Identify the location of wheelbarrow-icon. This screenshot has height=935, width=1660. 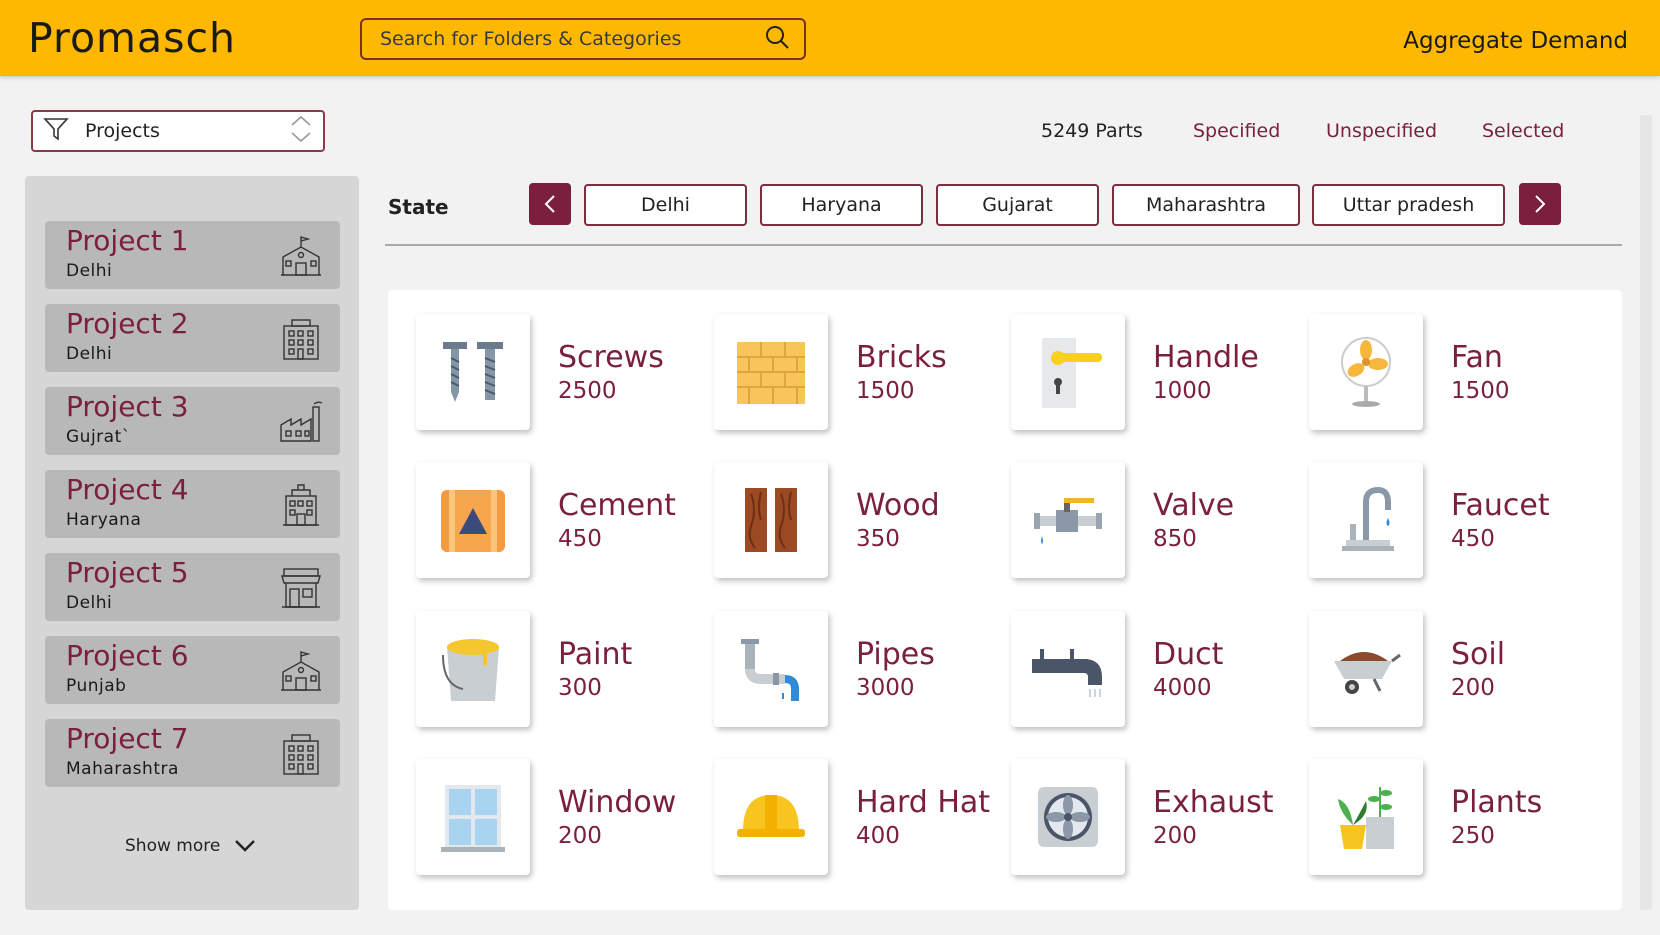
(1367, 673).